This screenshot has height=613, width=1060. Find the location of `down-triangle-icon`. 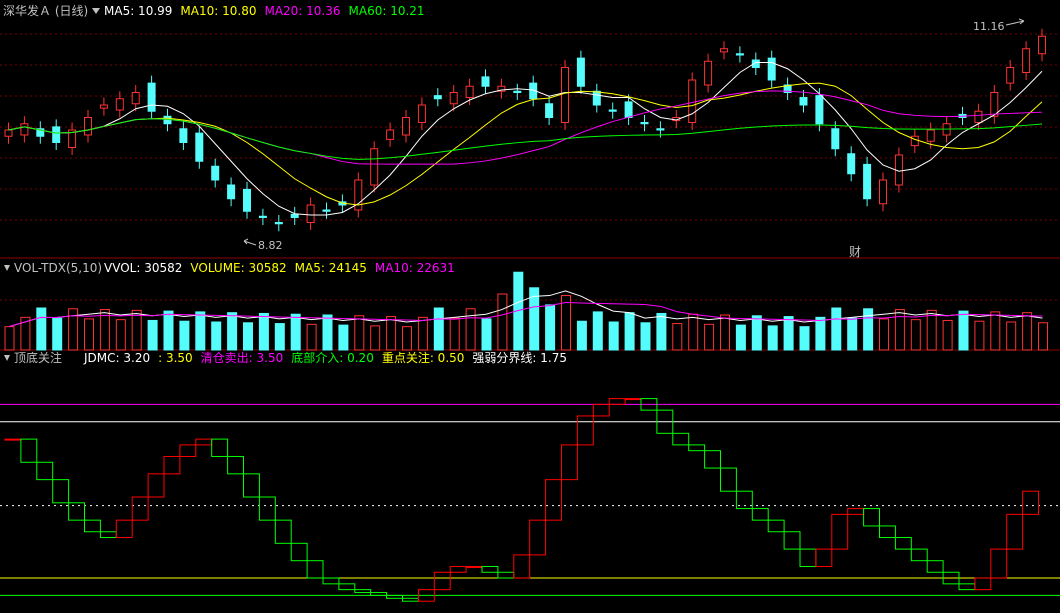

down-triangle-icon is located at coordinates (96, 11).